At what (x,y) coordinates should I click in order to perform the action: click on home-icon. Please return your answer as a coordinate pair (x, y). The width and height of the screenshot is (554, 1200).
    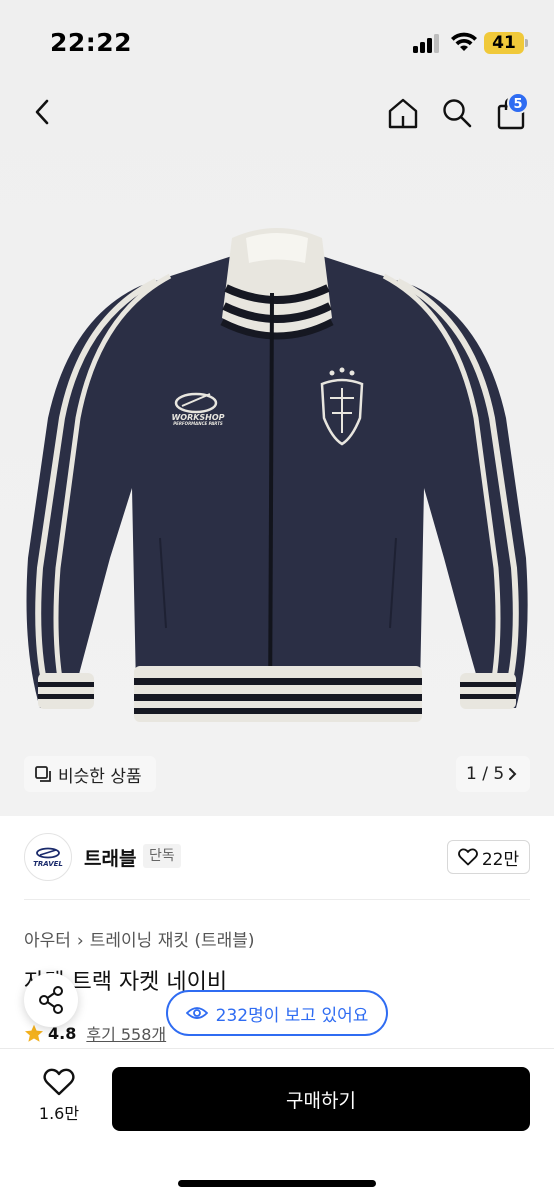
    Looking at the image, I should click on (403, 113).